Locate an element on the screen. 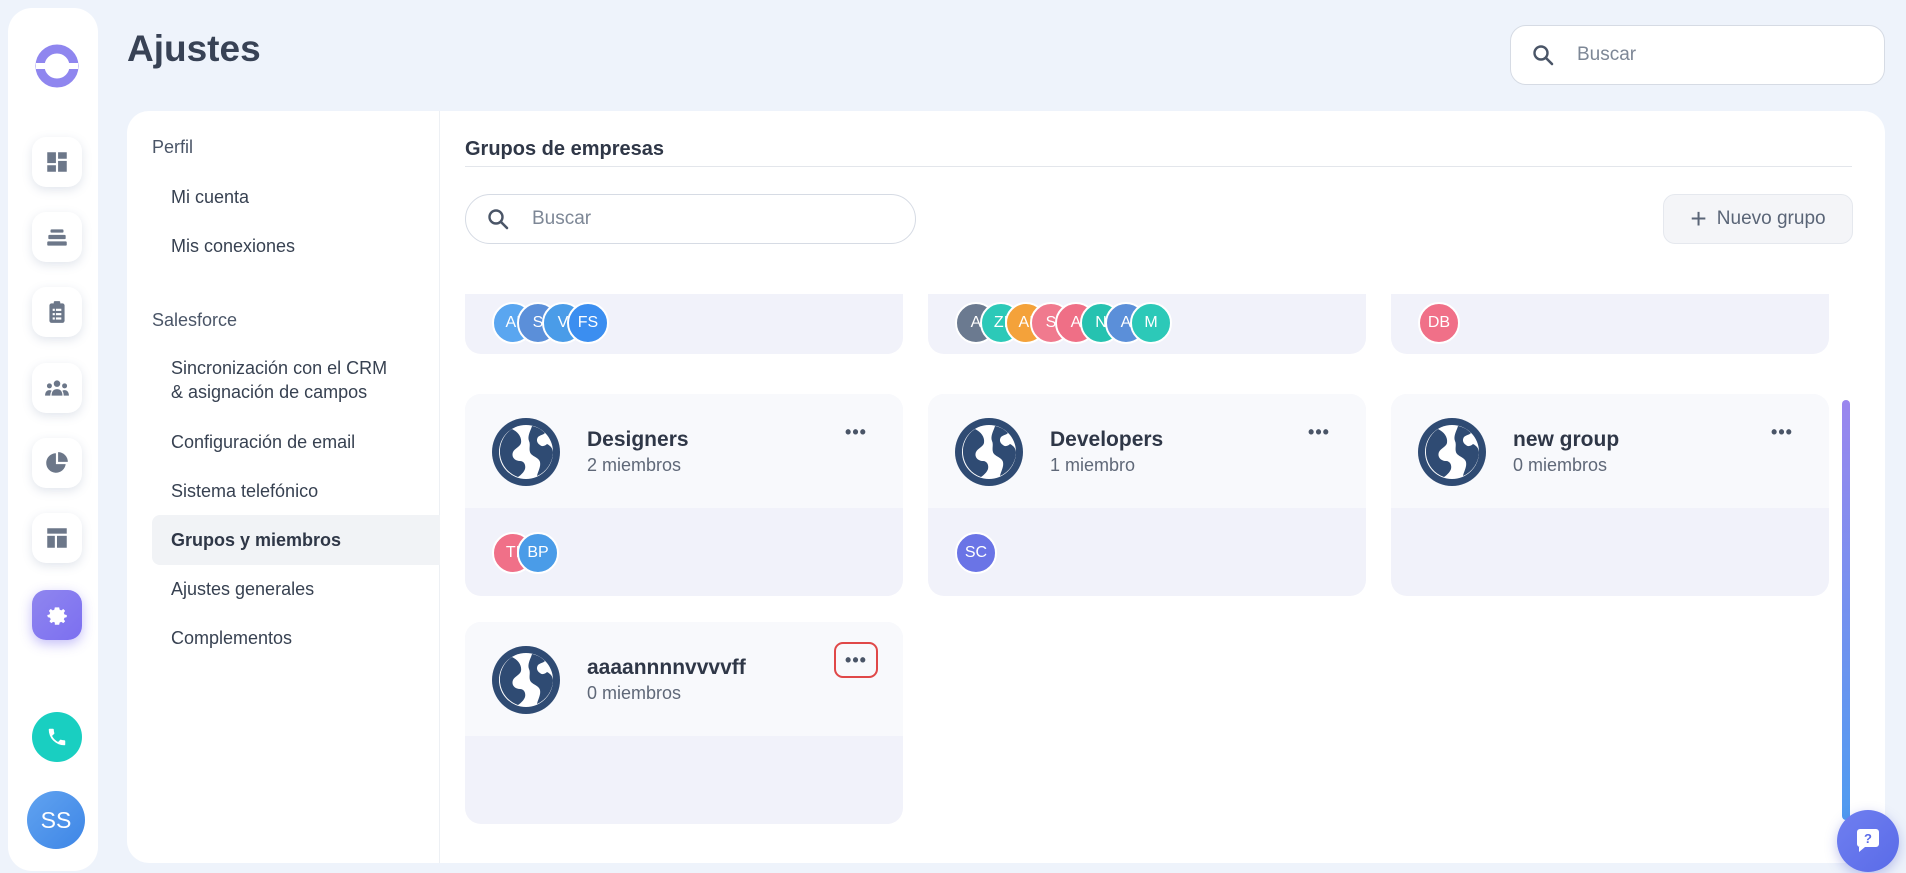 Image resolution: width=1906 pixels, height=873 pixels. sidebar-item-mis-conexiones: Mis conexiones is located at coordinates (296, 246).